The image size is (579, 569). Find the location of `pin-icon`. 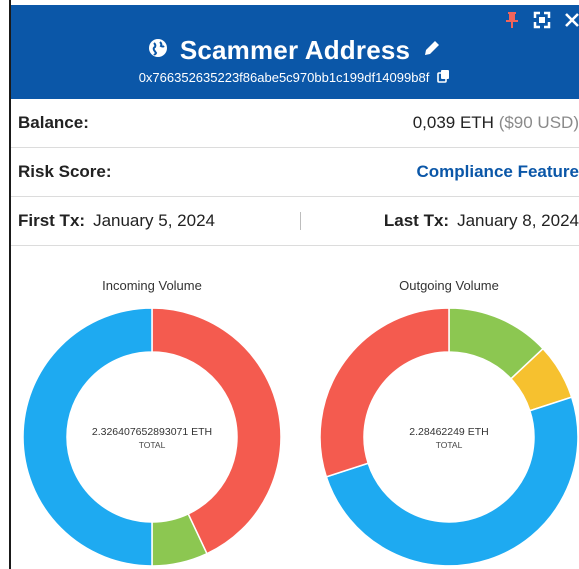

pin-icon is located at coordinates (512, 20).